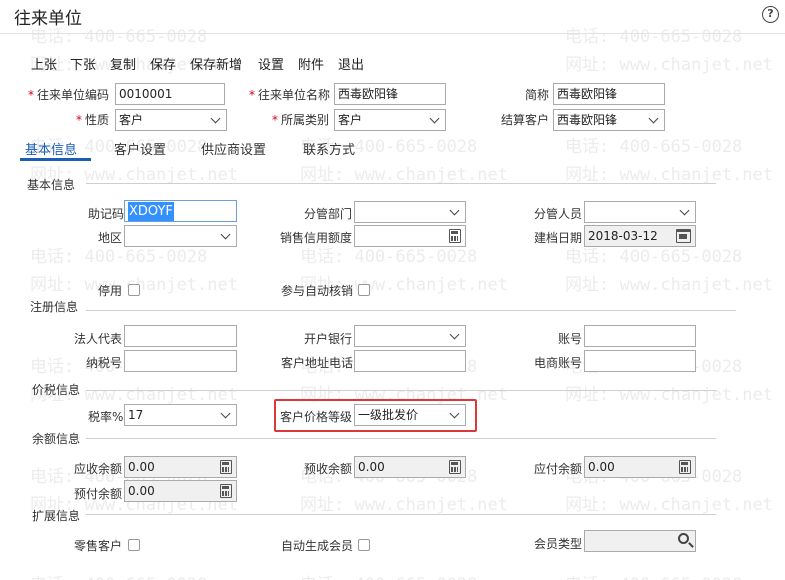 The image size is (785, 580). I want to click on section-title-price-tax: 价税信息, so click(56, 390).